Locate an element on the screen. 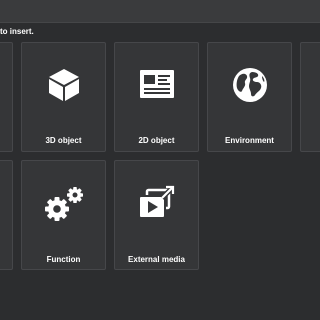  cube-icon is located at coordinates (63, 85).